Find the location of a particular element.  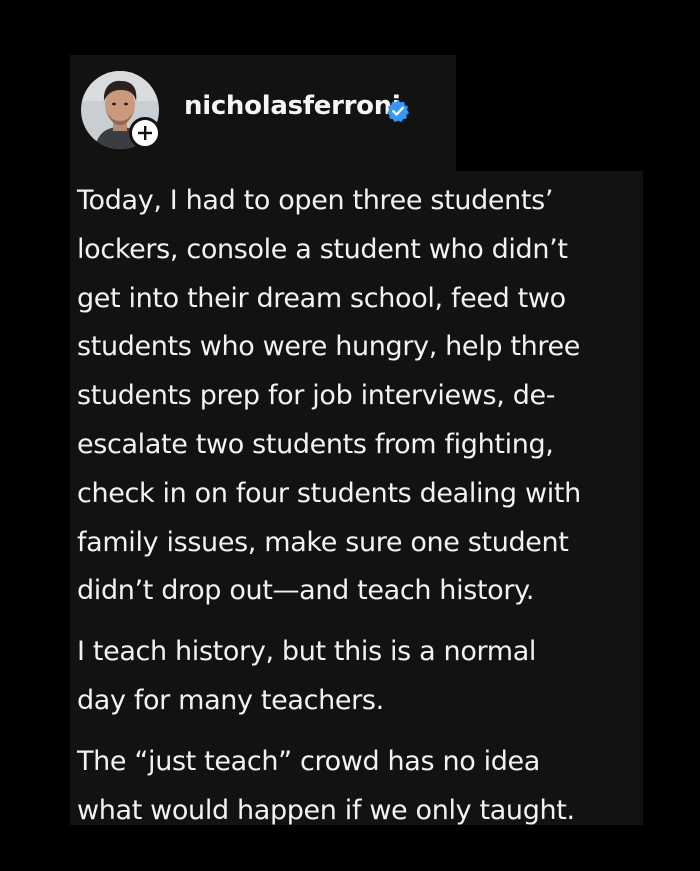

caption-line: students prep for job interviews, de- is located at coordinates (316, 396).